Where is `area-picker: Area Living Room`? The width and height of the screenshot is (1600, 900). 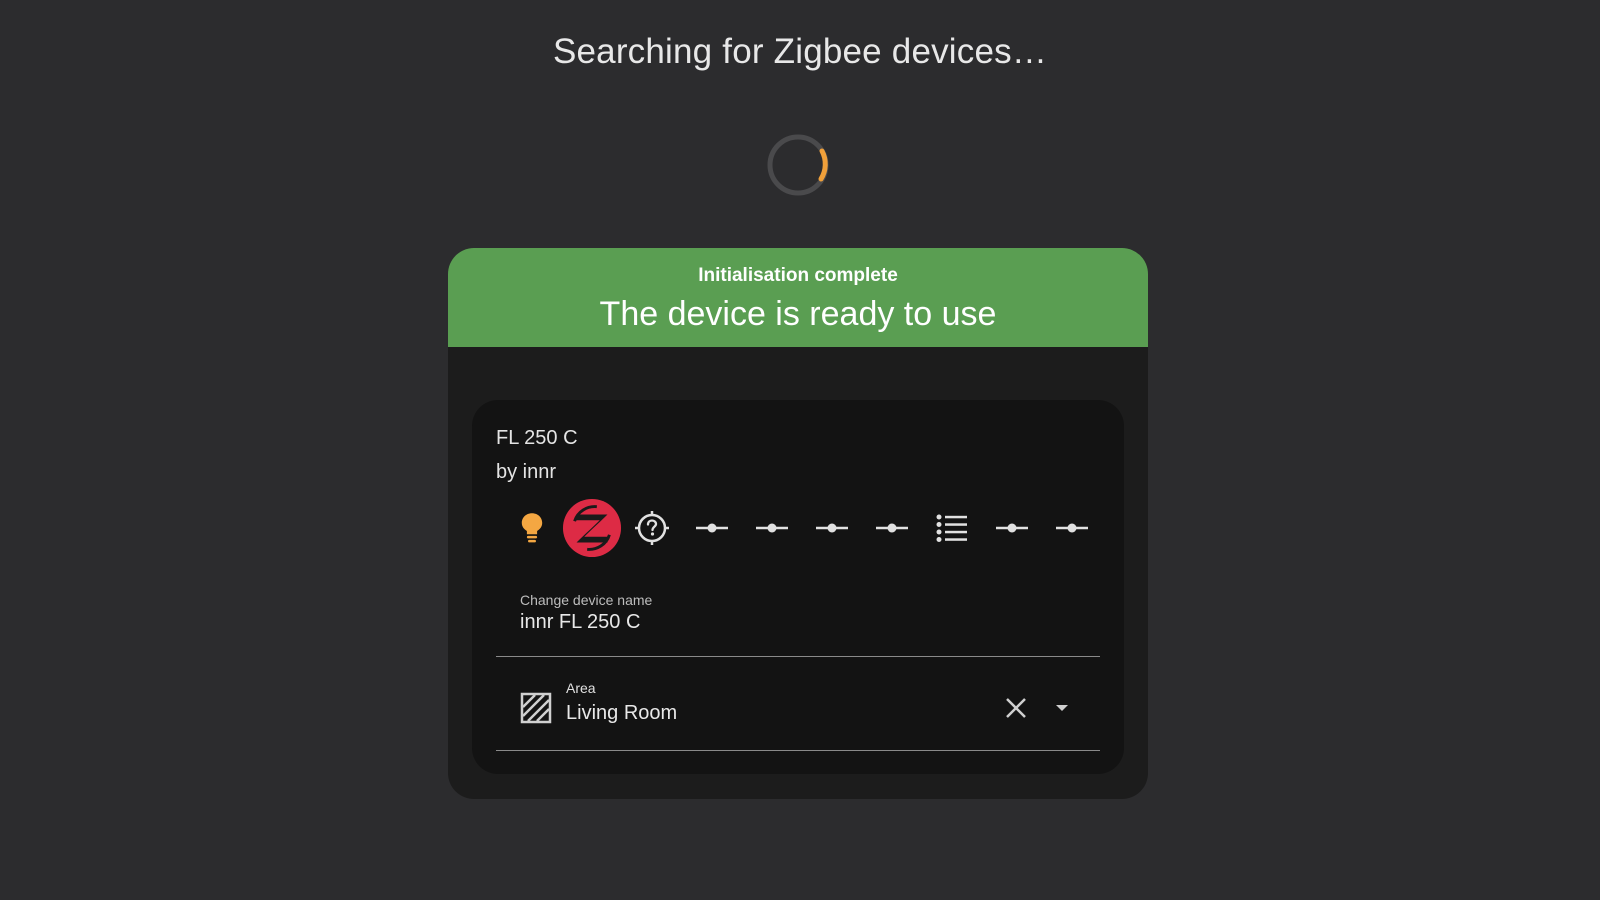 area-picker: Area Living Room is located at coordinates (798, 708).